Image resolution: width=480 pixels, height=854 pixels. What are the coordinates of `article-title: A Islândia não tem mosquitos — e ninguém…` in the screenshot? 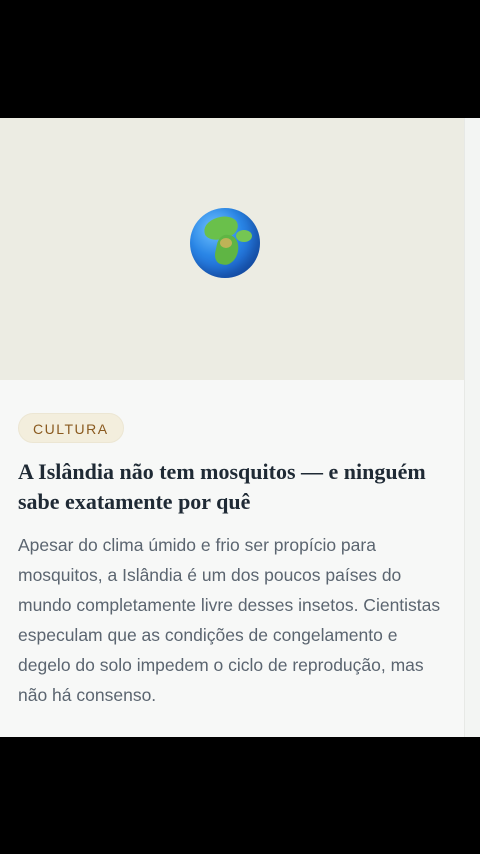 It's located at (228, 487).